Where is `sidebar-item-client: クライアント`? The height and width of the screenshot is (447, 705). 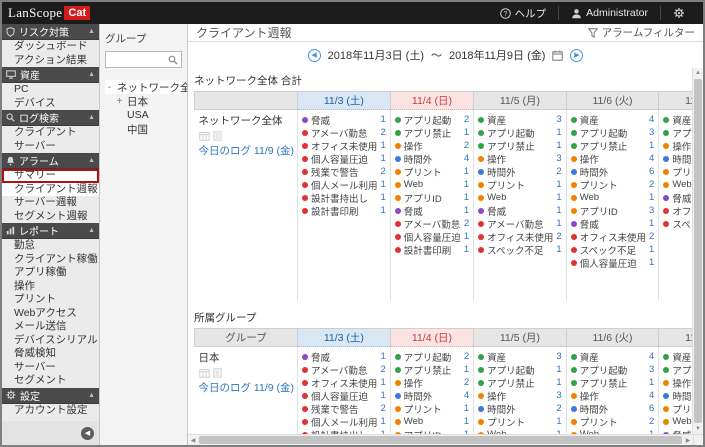 sidebar-item-client: クライアント is located at coordinates (50, 133).